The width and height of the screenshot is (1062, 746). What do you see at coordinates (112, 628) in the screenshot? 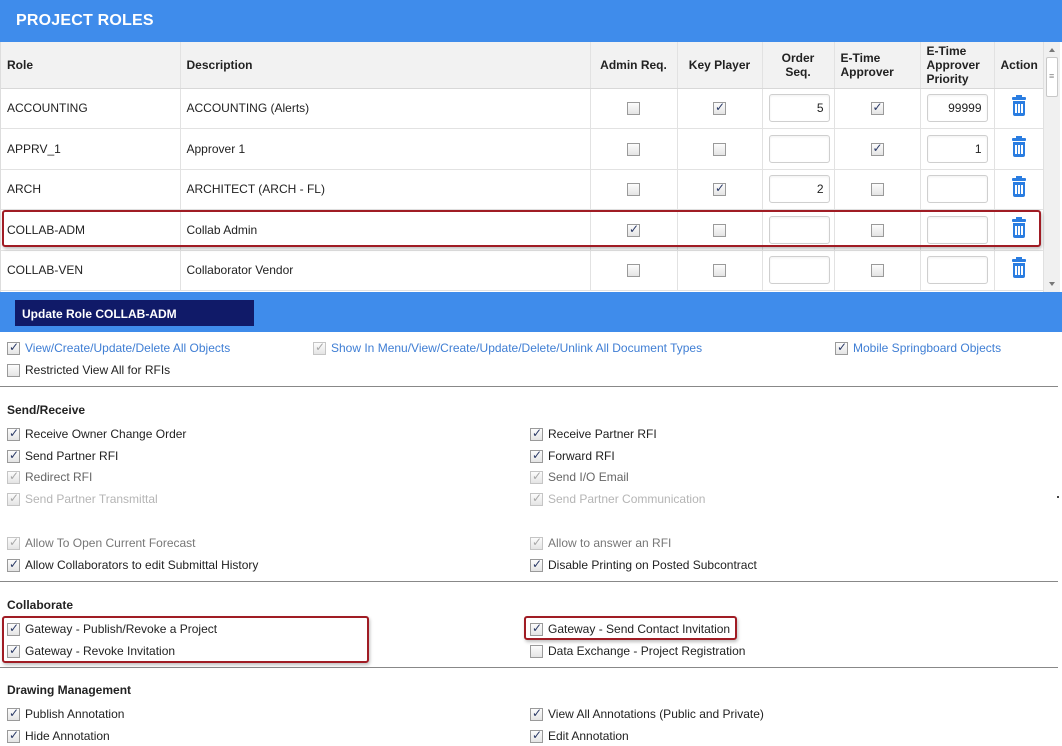
I see `perm-gateway-publish: Gateway - Publish/Revoke a Project` at bounding box center [112, 628].